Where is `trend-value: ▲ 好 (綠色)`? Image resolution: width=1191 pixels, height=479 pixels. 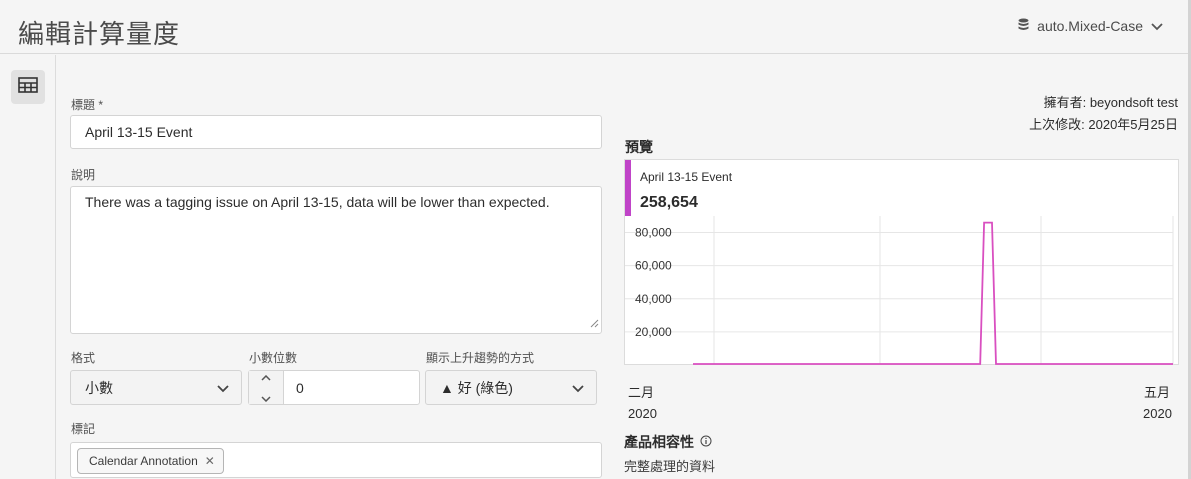 trend-value: ▲ 好 (綠色) is located at coordinates (476, 387).